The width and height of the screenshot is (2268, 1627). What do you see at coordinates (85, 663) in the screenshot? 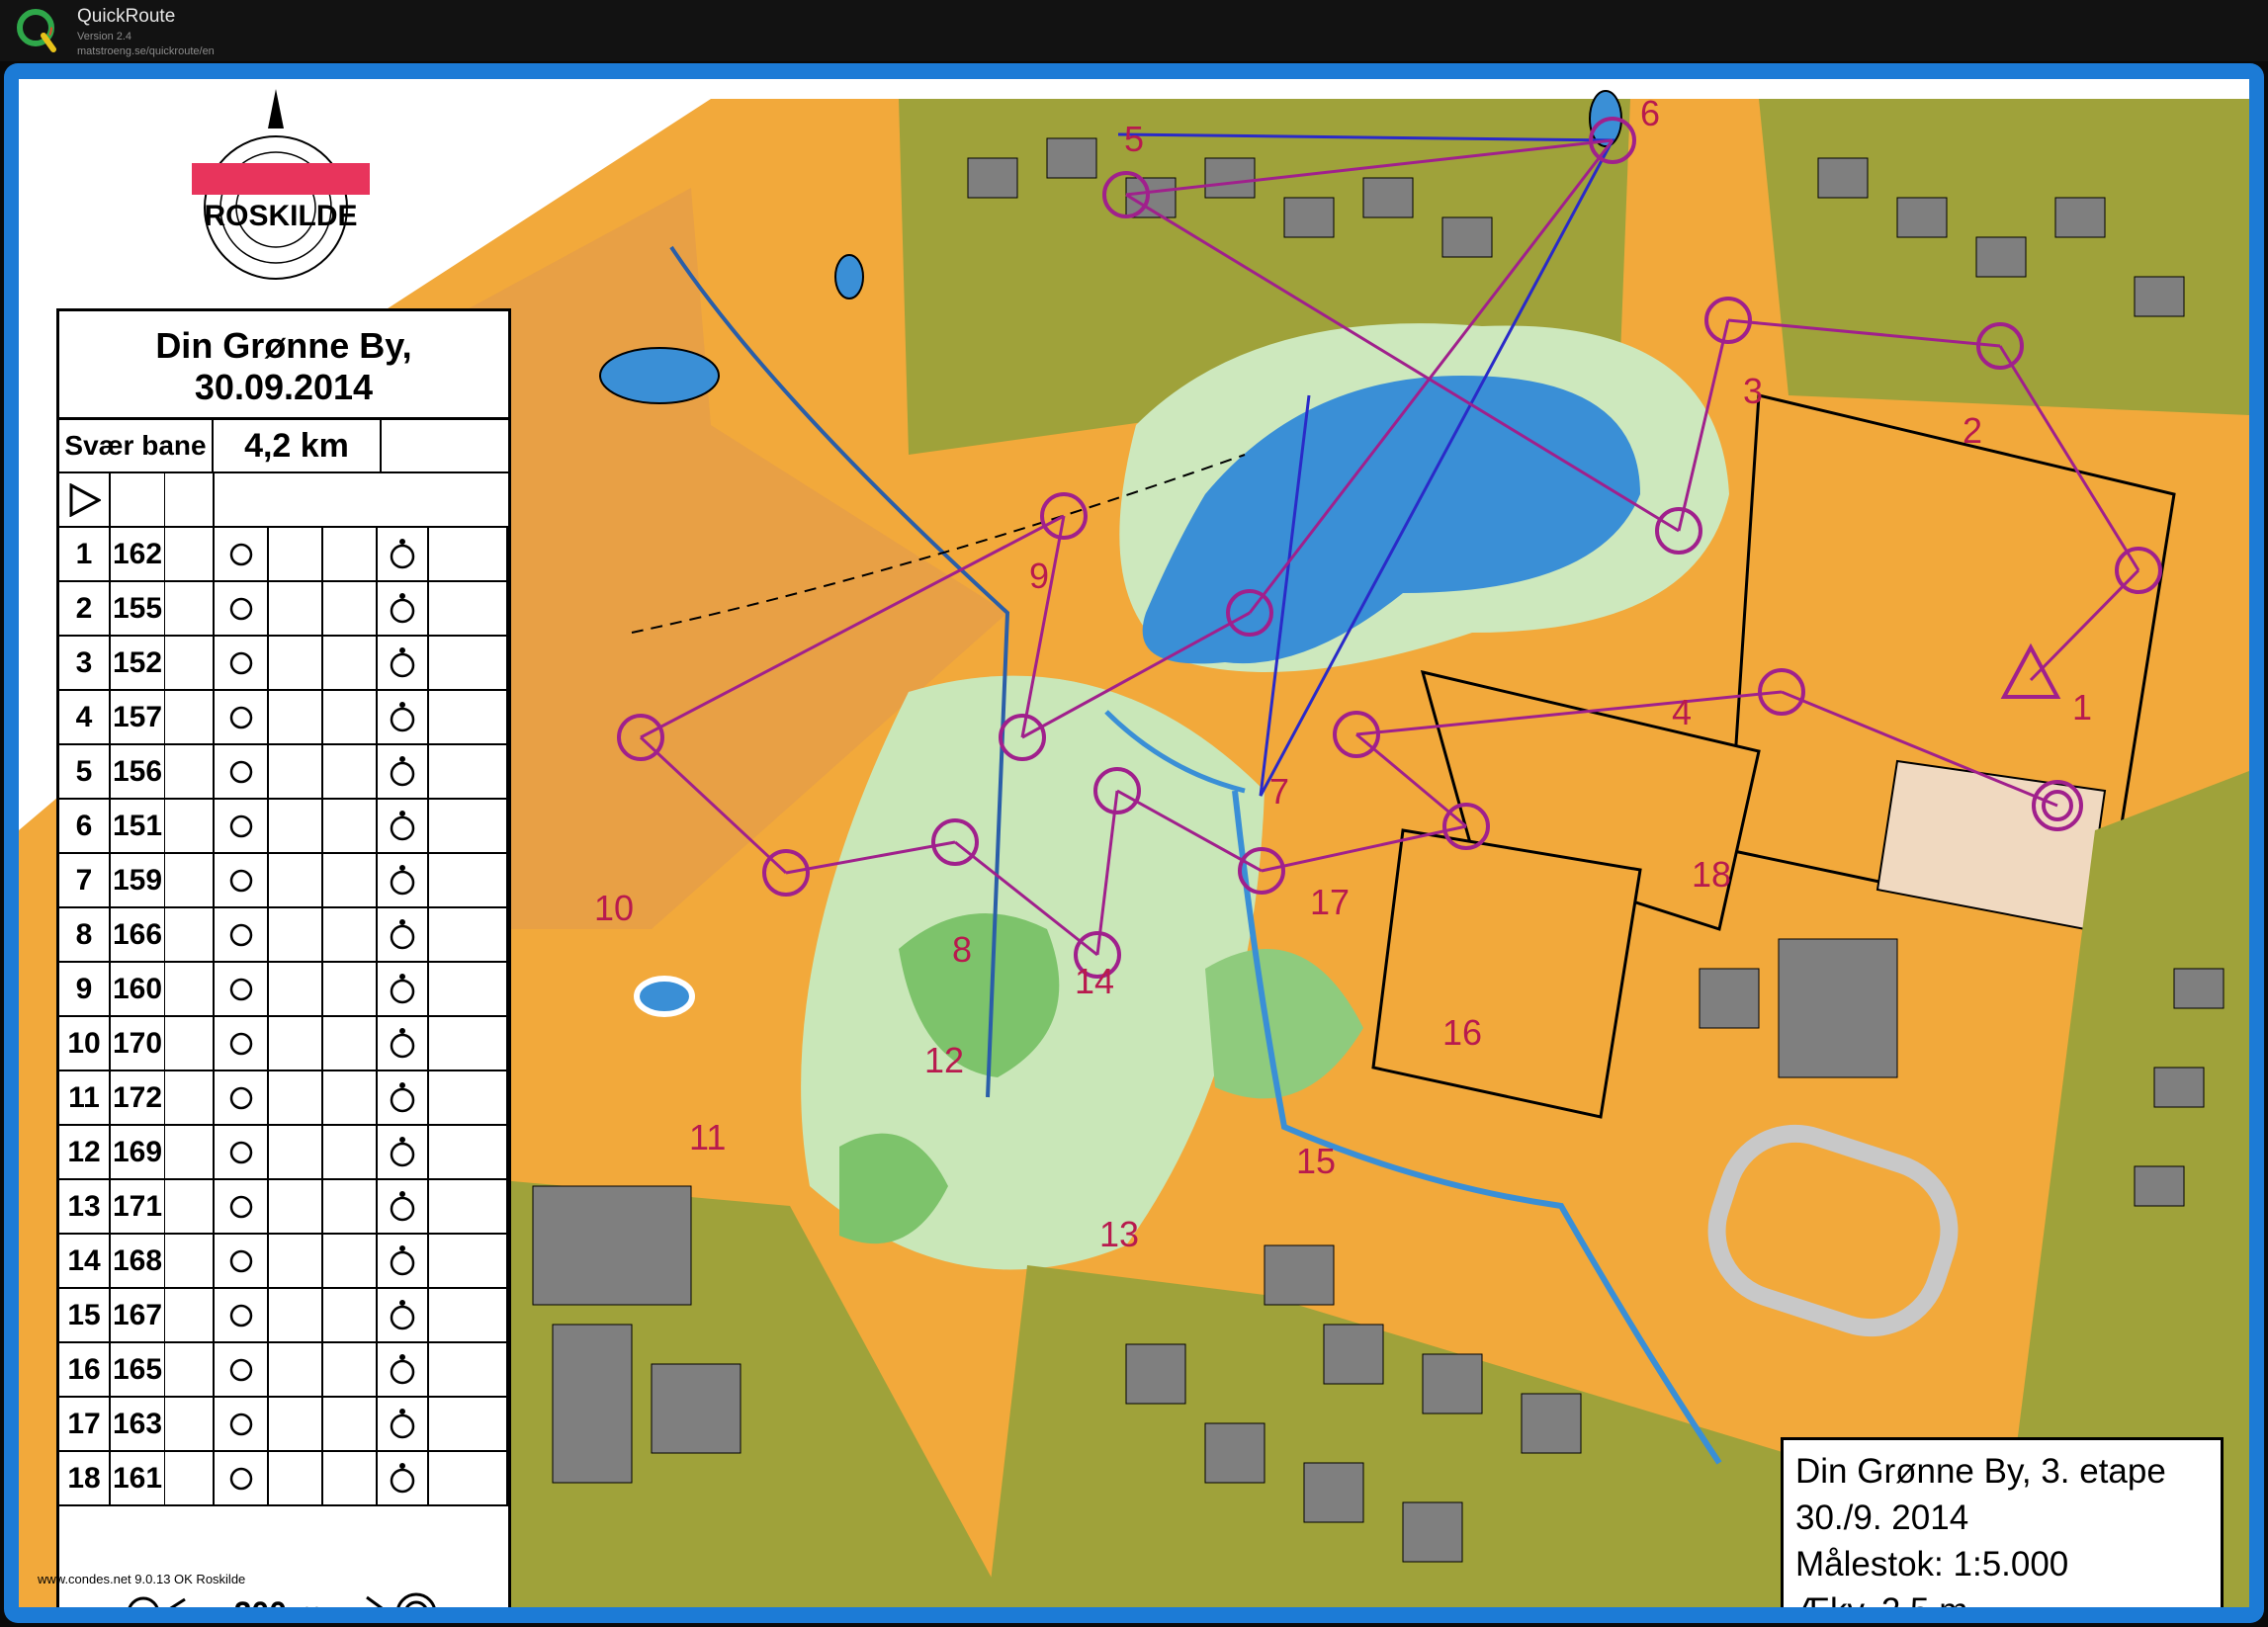
I see `control-number: 3` at bounding box center [85, 663].